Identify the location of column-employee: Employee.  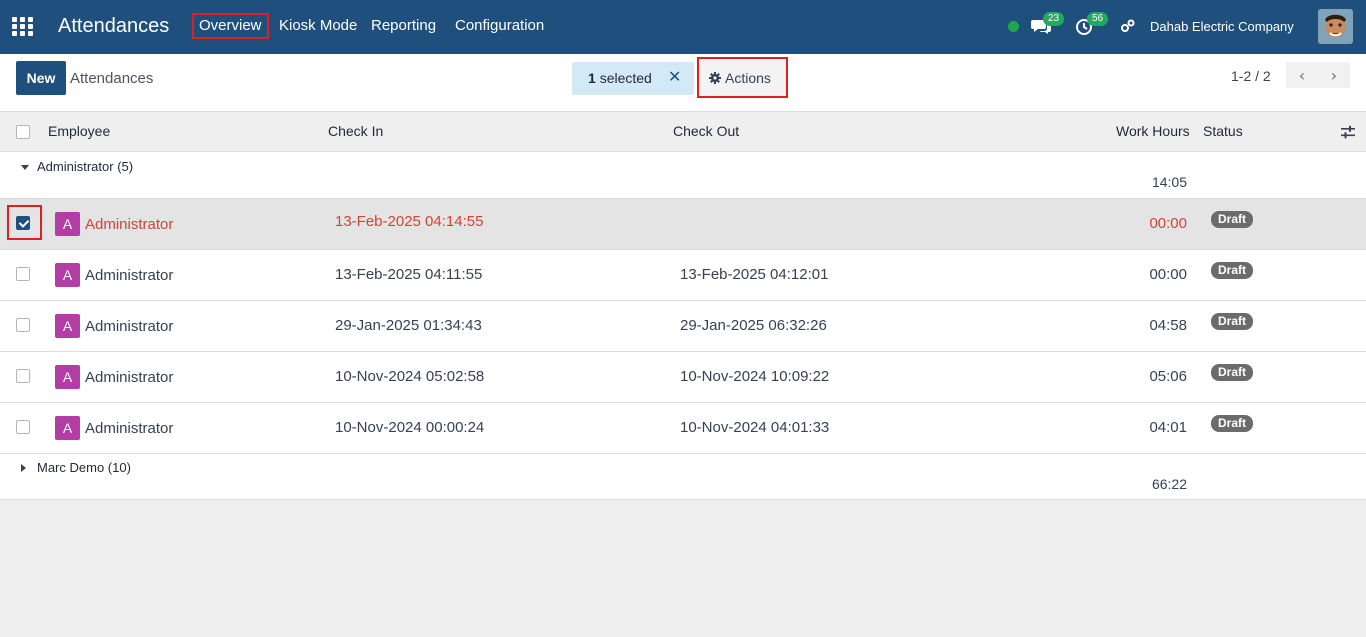
(79, 131).